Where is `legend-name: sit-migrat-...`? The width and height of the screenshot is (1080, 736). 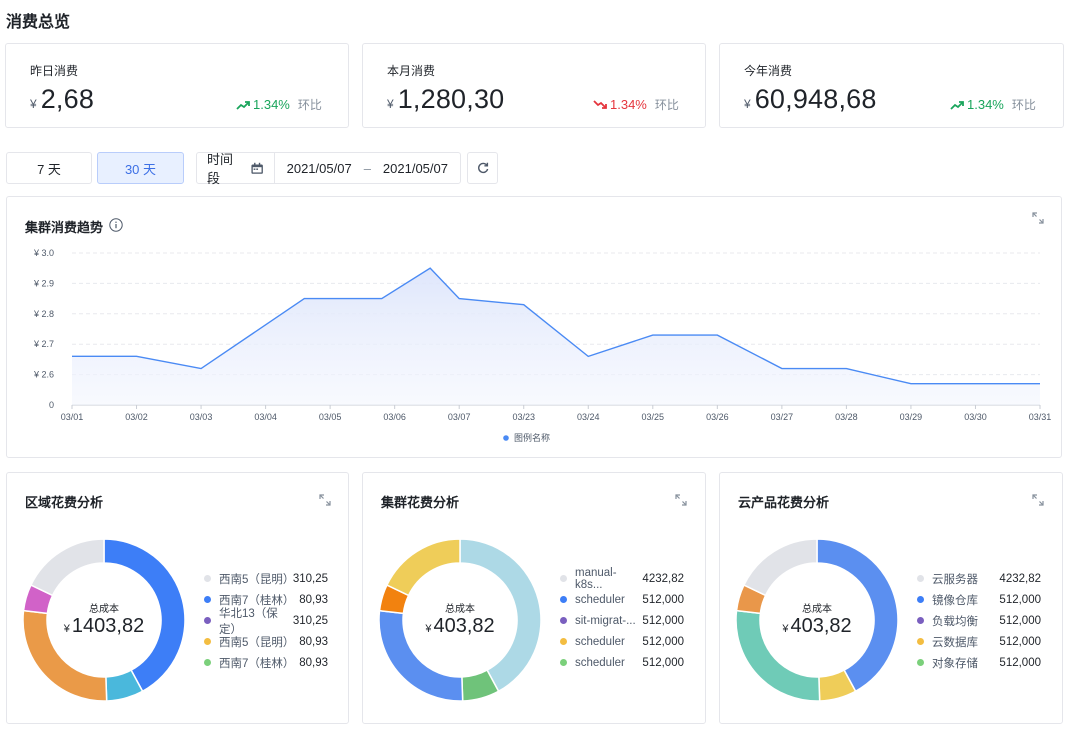 legend-name: sit-migrat-... is located at coordinates (605, 620).